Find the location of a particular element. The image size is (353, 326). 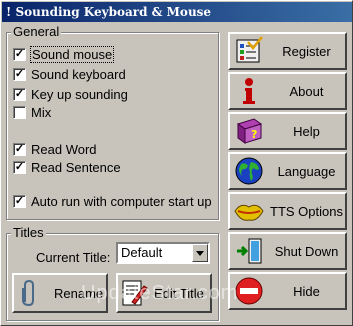

register-button: Register is located at coordinates (287, 51).